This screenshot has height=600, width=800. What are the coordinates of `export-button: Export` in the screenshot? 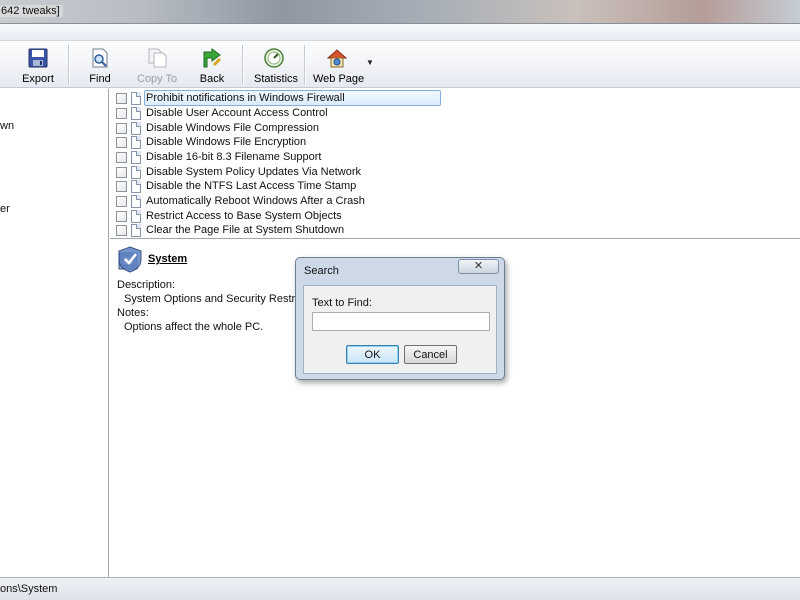 It's located at (38, 65).